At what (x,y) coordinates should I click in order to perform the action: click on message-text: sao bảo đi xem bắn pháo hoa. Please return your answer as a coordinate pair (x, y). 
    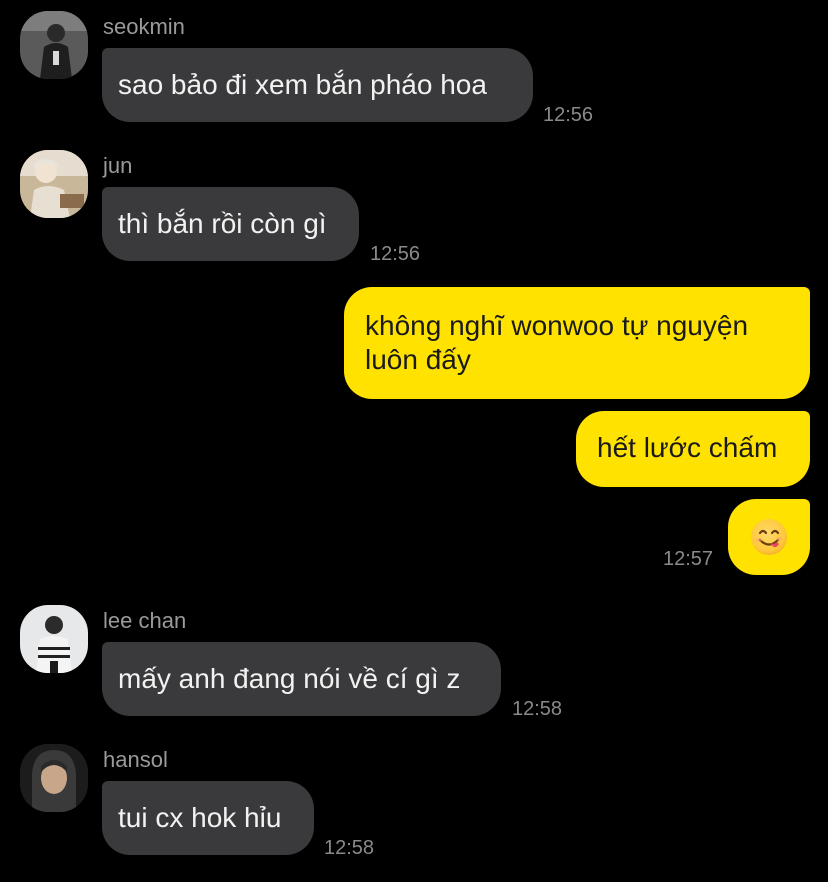
    Looking at the image, I should click on (302, 84).